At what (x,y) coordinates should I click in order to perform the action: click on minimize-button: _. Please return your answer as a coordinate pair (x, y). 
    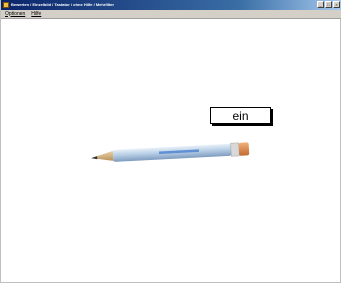
    Looking at the image, I should click on (320, 4).